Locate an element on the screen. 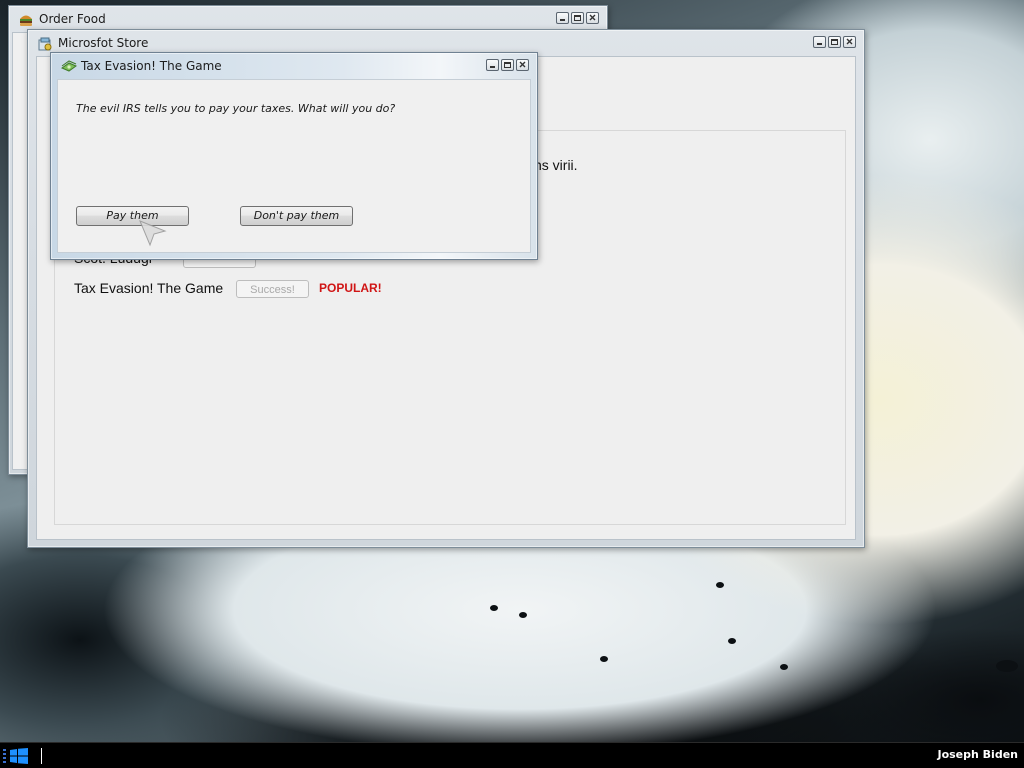 The width and height of the screenshot is (1024, 768). tax-dialog-title: Tax Evasion! The Game is located at coordinates (151, 66).